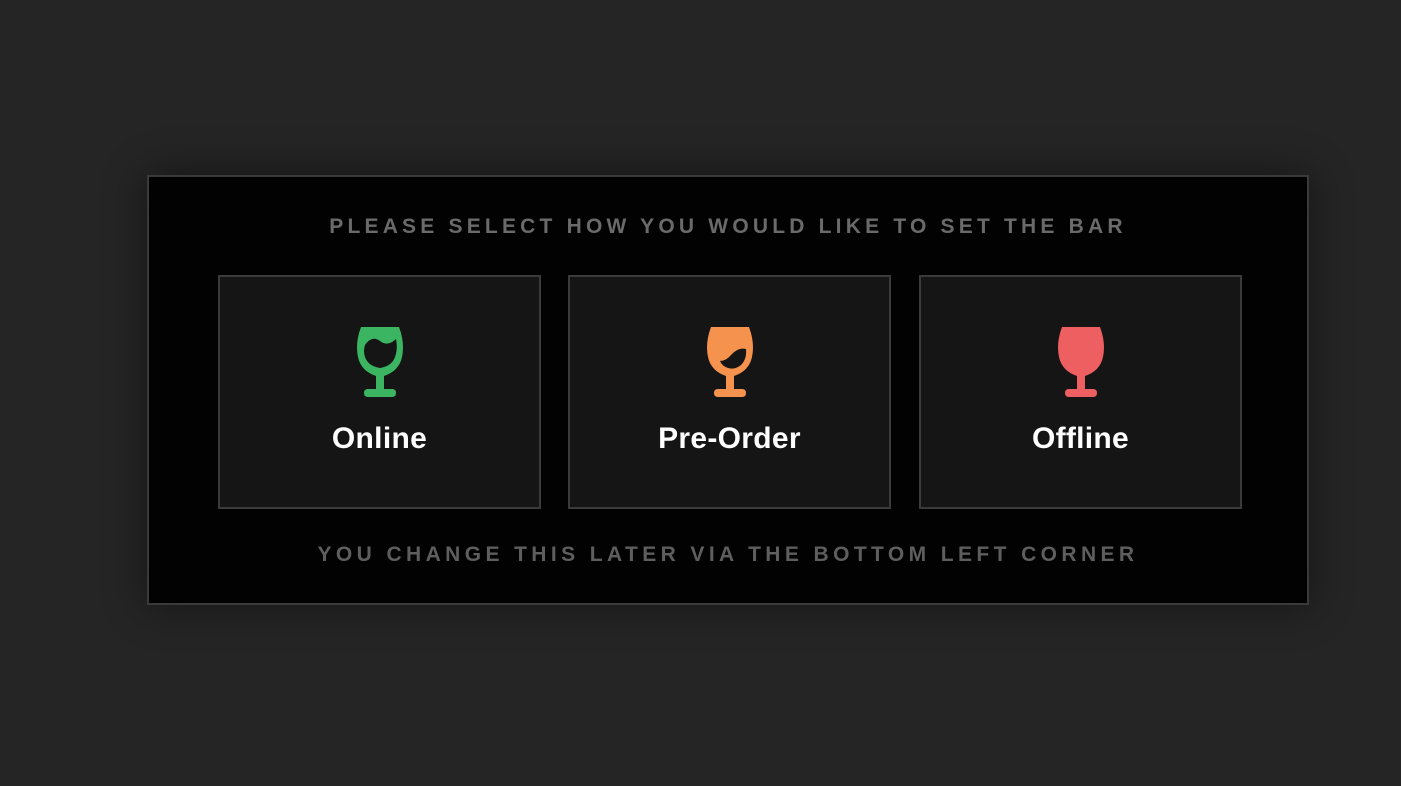  I want to click on option-online-button: Online, so click(379, 392).